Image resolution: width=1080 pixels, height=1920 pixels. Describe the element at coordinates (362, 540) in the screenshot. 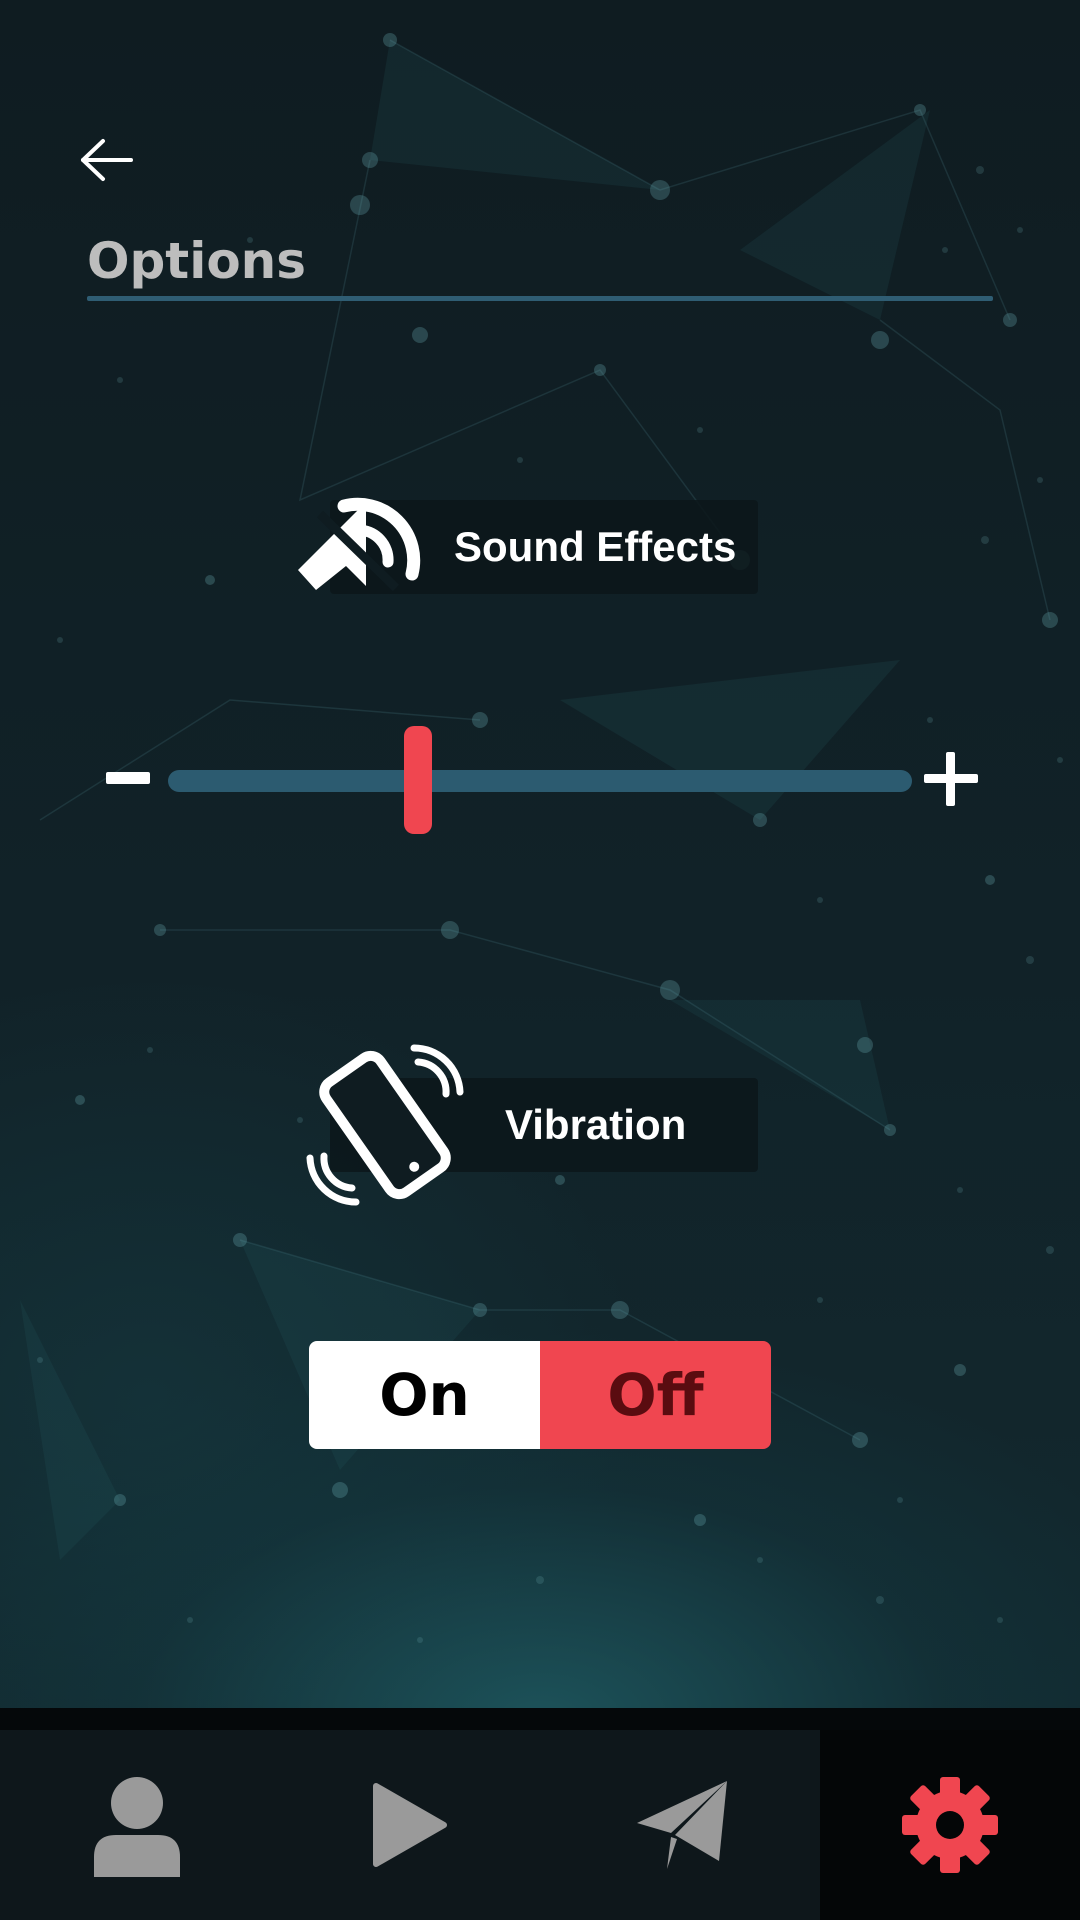

I see `speaker-muted-icon` at that location.